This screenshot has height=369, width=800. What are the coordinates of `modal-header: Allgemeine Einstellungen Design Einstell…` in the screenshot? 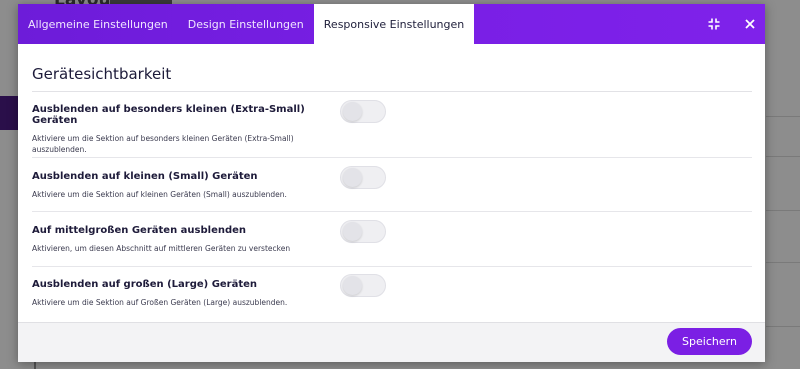 It's located at (391, 24).